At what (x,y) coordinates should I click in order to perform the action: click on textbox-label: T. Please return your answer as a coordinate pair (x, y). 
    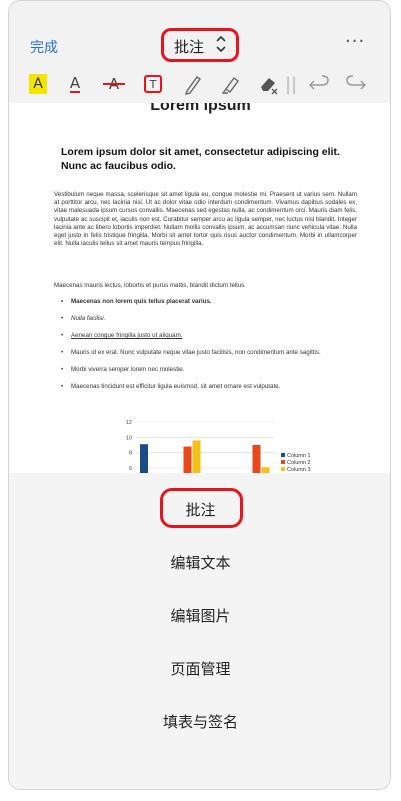
    Looking at the image, I should click on (153, 84).